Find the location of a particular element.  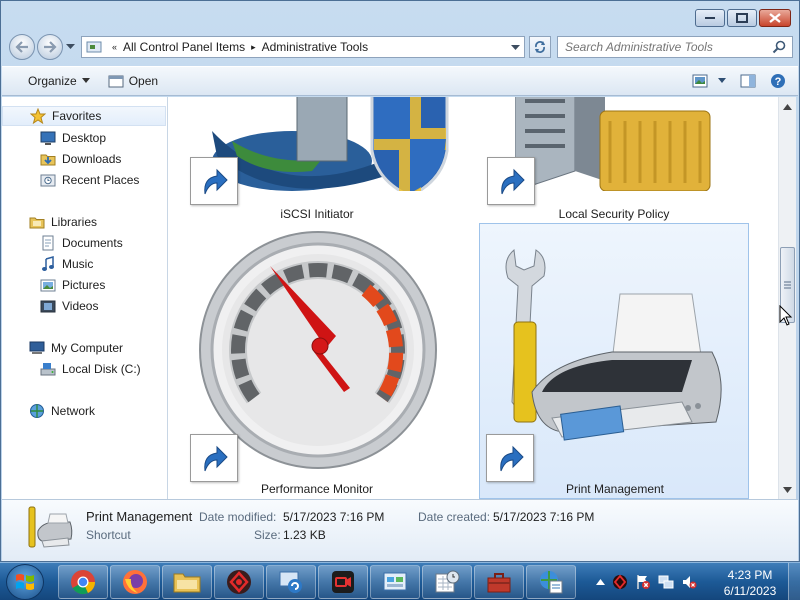

shortcut-arrow-icon is located at coordinates (512, 458).